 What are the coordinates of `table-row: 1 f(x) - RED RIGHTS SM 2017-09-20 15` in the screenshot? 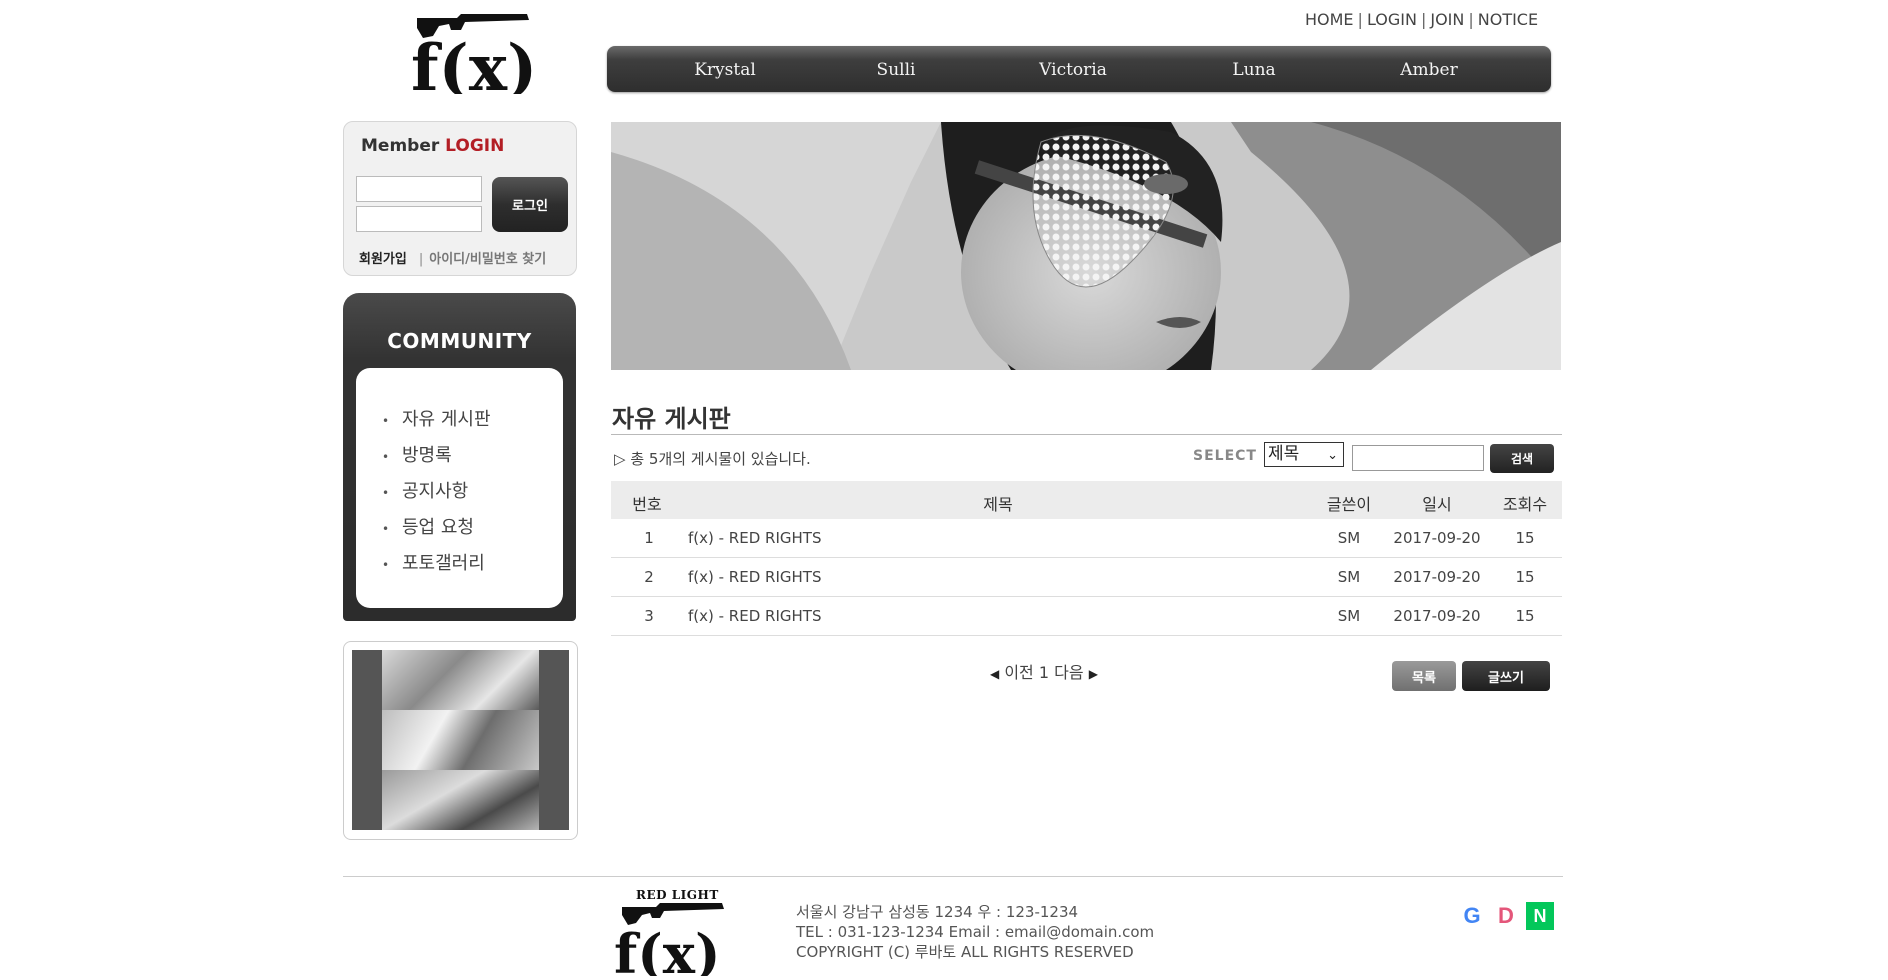 It's located at (1086, 538).